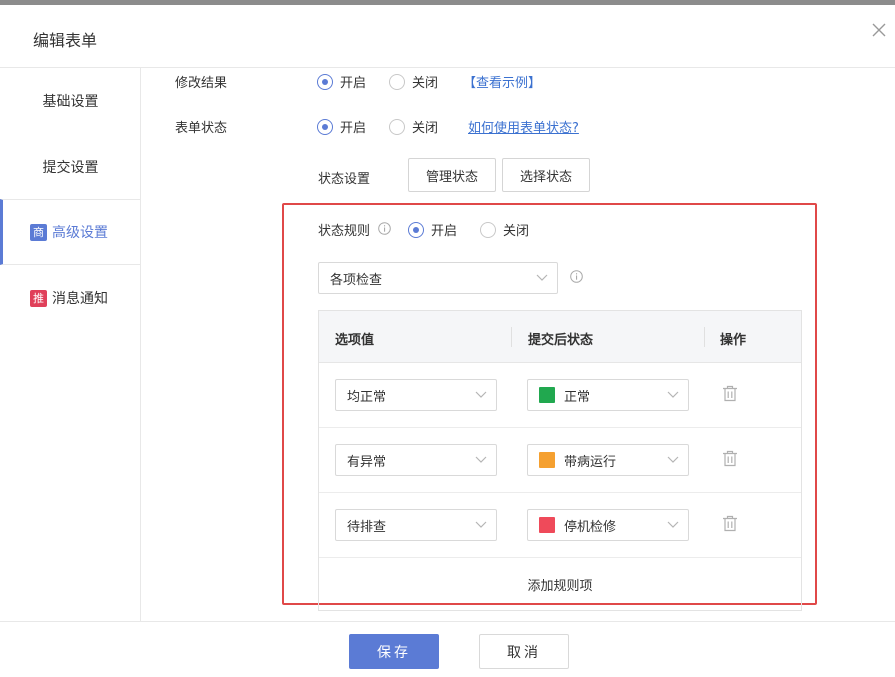 Image resolution: width=895 pixels, height=677 pixels. Describe the element at coordinates (577, 397) in the screenshot. I see `status-value: 正常` at that location.